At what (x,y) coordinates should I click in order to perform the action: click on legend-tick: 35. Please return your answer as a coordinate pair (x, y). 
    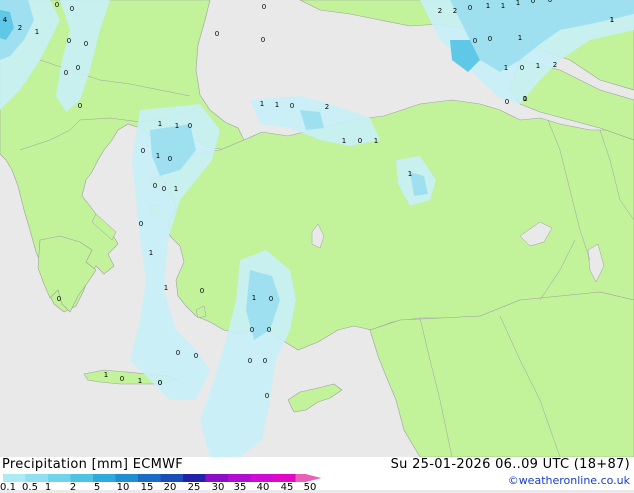
    Looking at the image, I should click on (240, 487).